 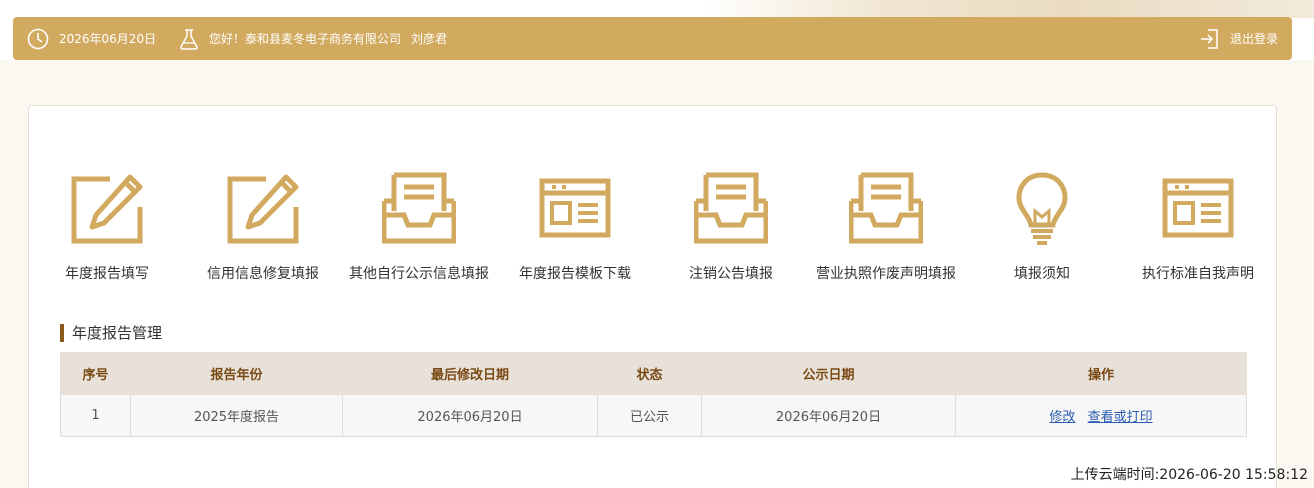 I want to click on lightbulb-icon, so click(x=1042, y=208).